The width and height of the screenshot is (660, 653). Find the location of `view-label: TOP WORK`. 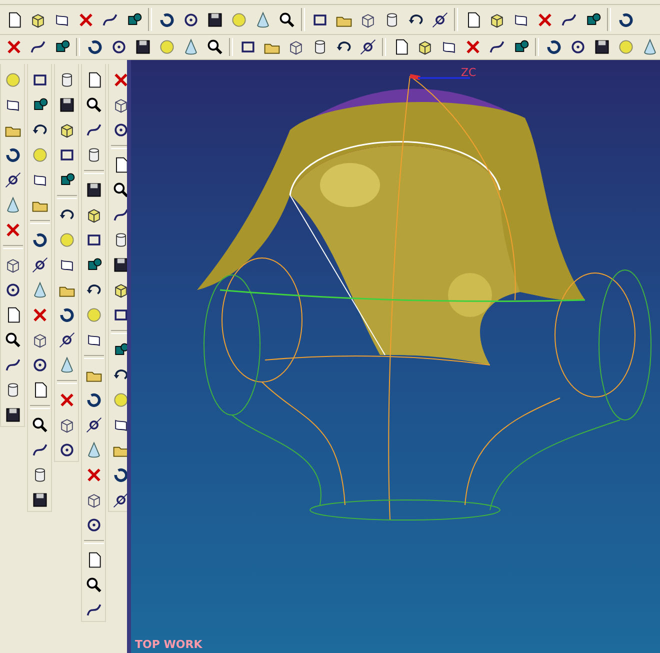

view-label: TOP WORK is located at coordinates (168, 644).